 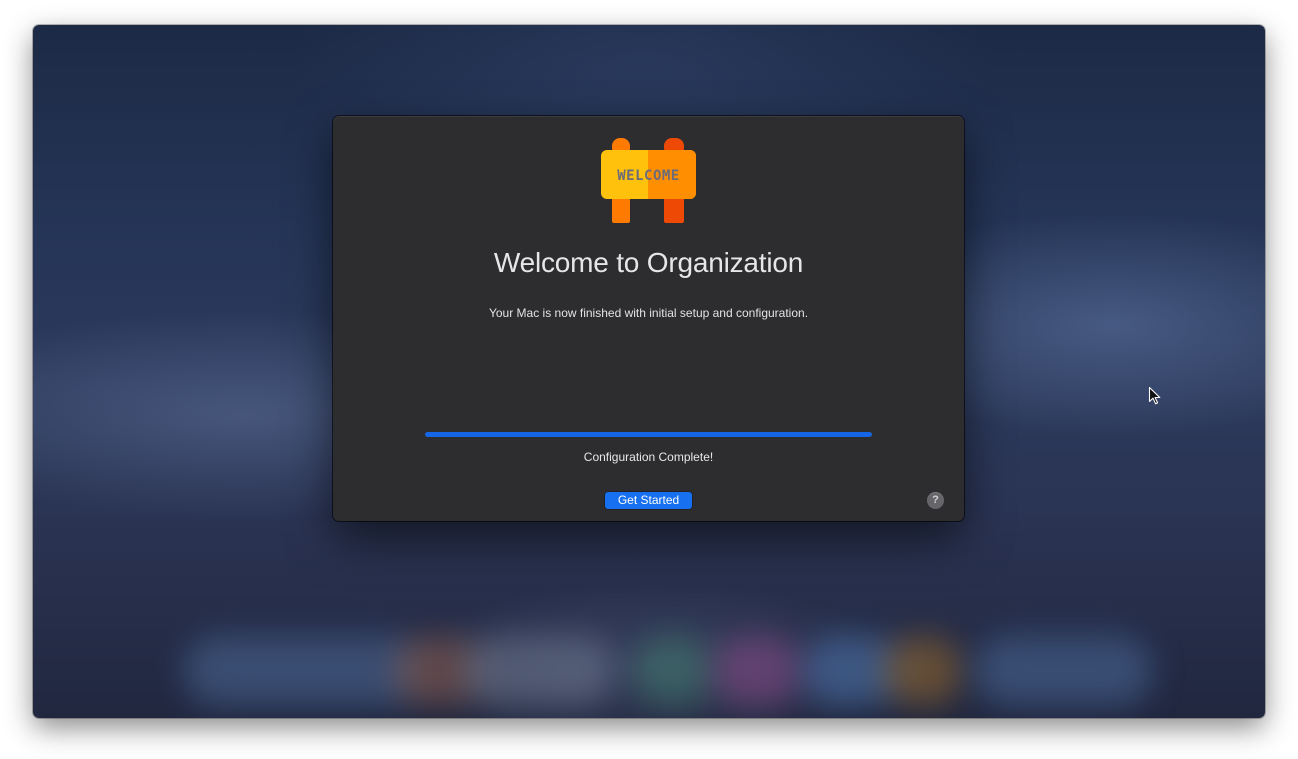 What do you see at coordinates (648, 457) in the screenshot?
I see `status-text: Configuration Complete!` at bounding box center [648, 457].